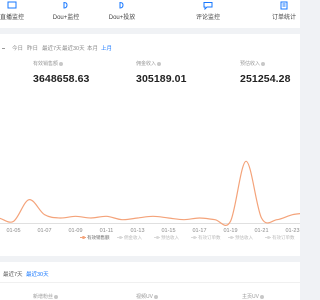  What do you see at coordinates (52, 48) in the screenshot?
I see `time-option-7days: 最近7天` at bounding box center [52, 48].